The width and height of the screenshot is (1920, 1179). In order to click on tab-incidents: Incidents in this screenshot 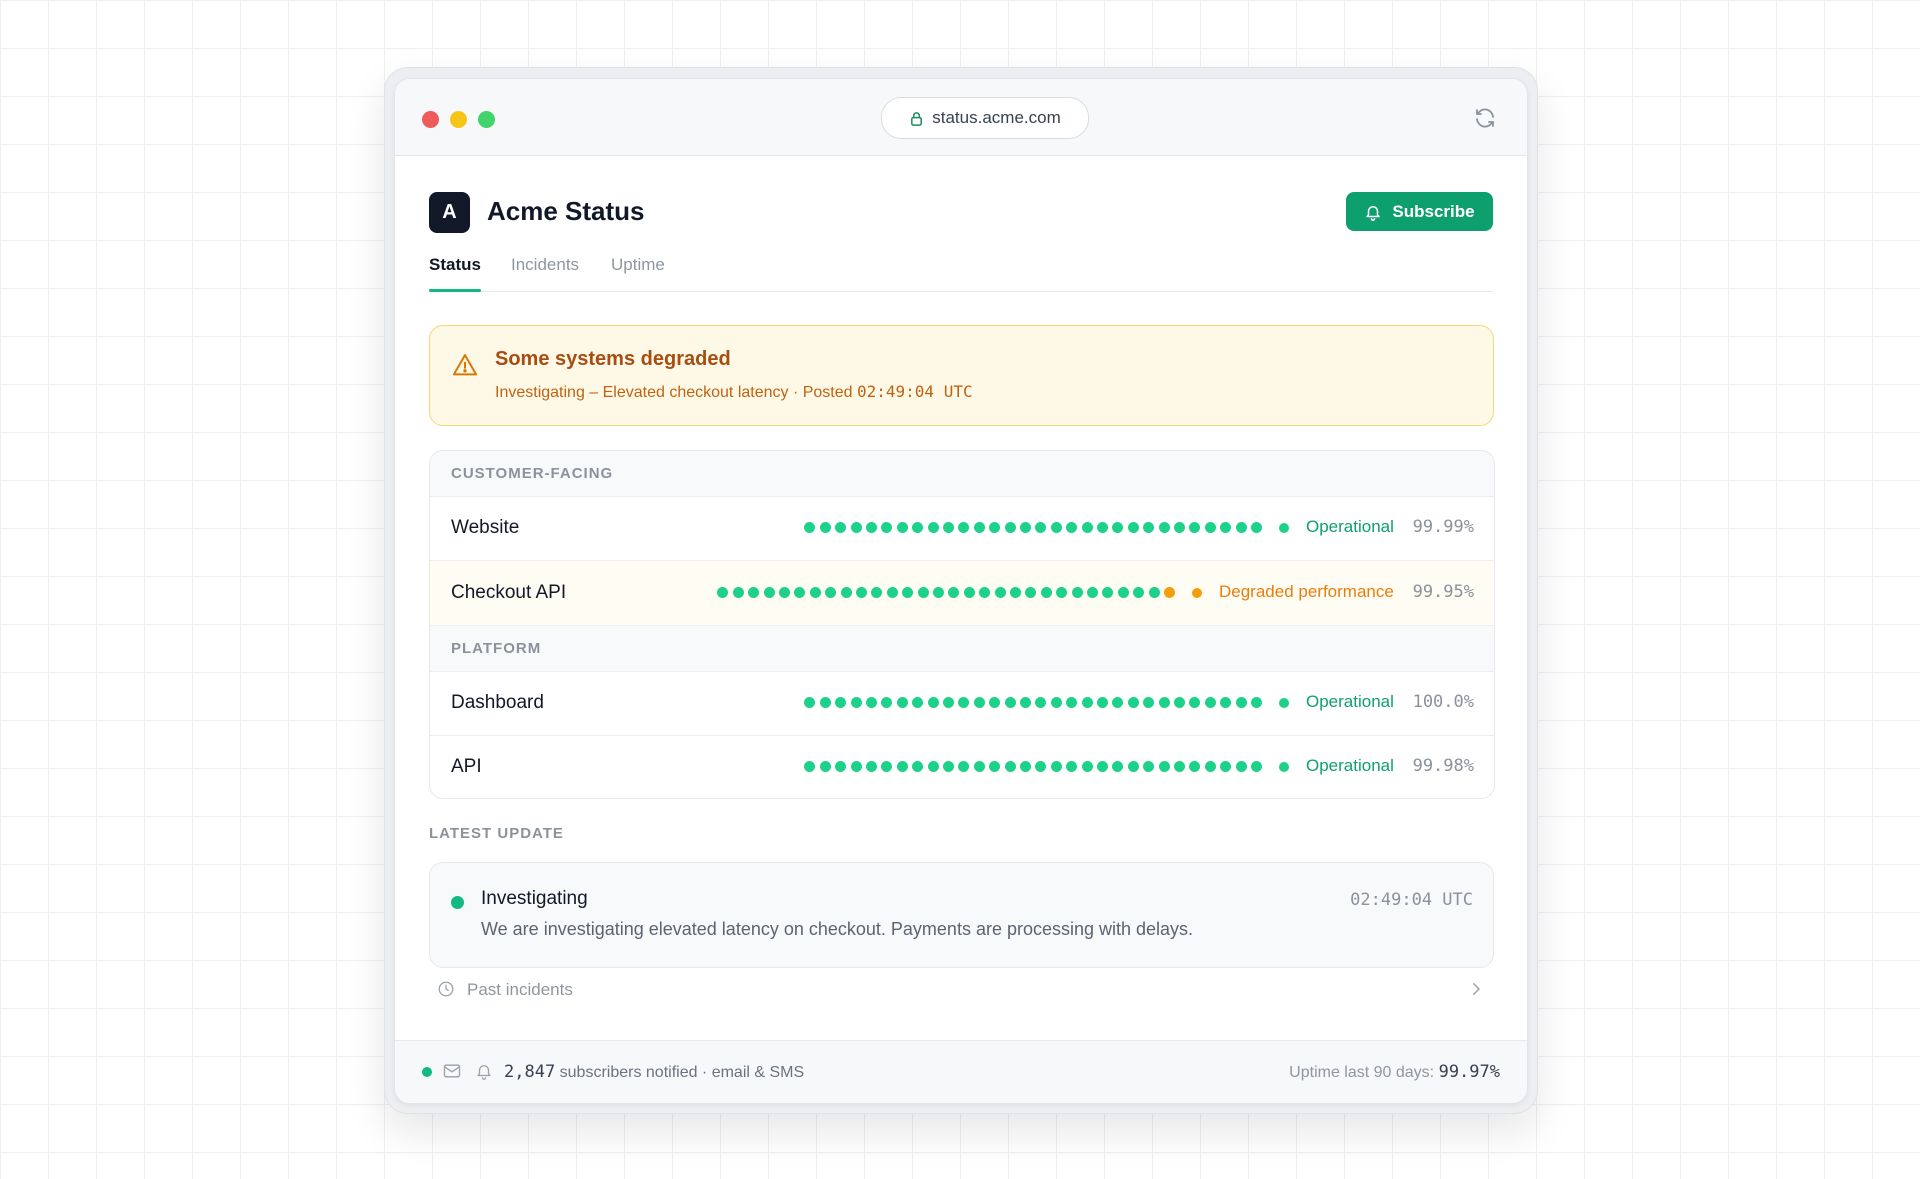, I will do `click(545, 272)`.